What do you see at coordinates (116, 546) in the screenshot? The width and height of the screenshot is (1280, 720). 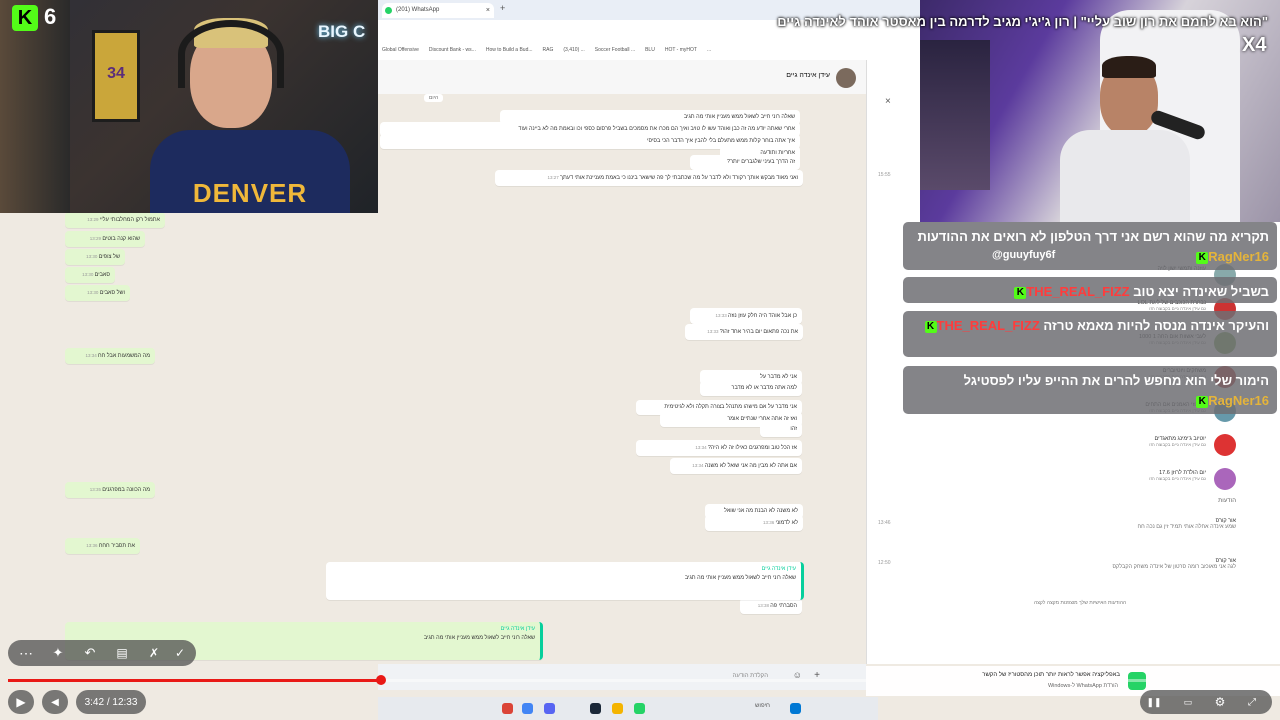 I see `message-text: את תסביר חחח` at bounding box center [116, 546].